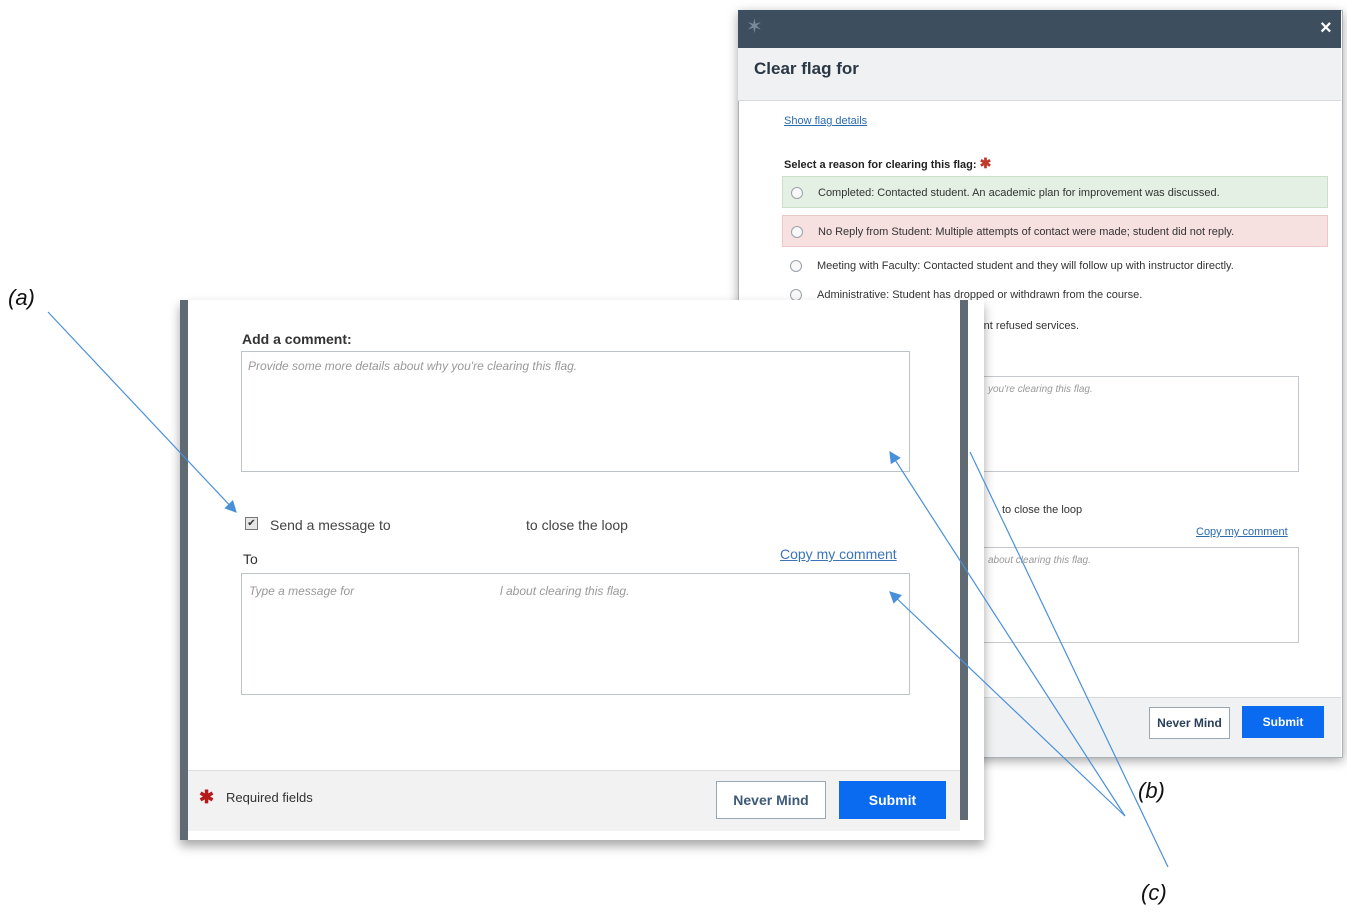  Describe the element at coordinates (1069, 659) in the screenshot. I see `arrow-c` at that location.